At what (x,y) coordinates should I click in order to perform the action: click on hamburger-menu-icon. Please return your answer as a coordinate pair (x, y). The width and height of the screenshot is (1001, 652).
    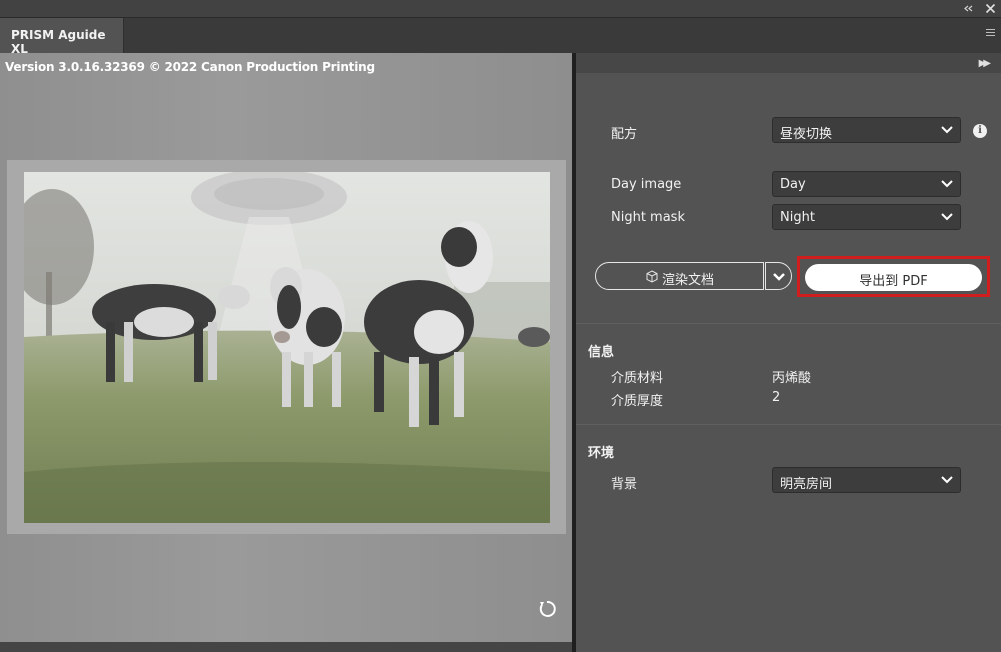
    Looking at the image, I should click on (990, 33).